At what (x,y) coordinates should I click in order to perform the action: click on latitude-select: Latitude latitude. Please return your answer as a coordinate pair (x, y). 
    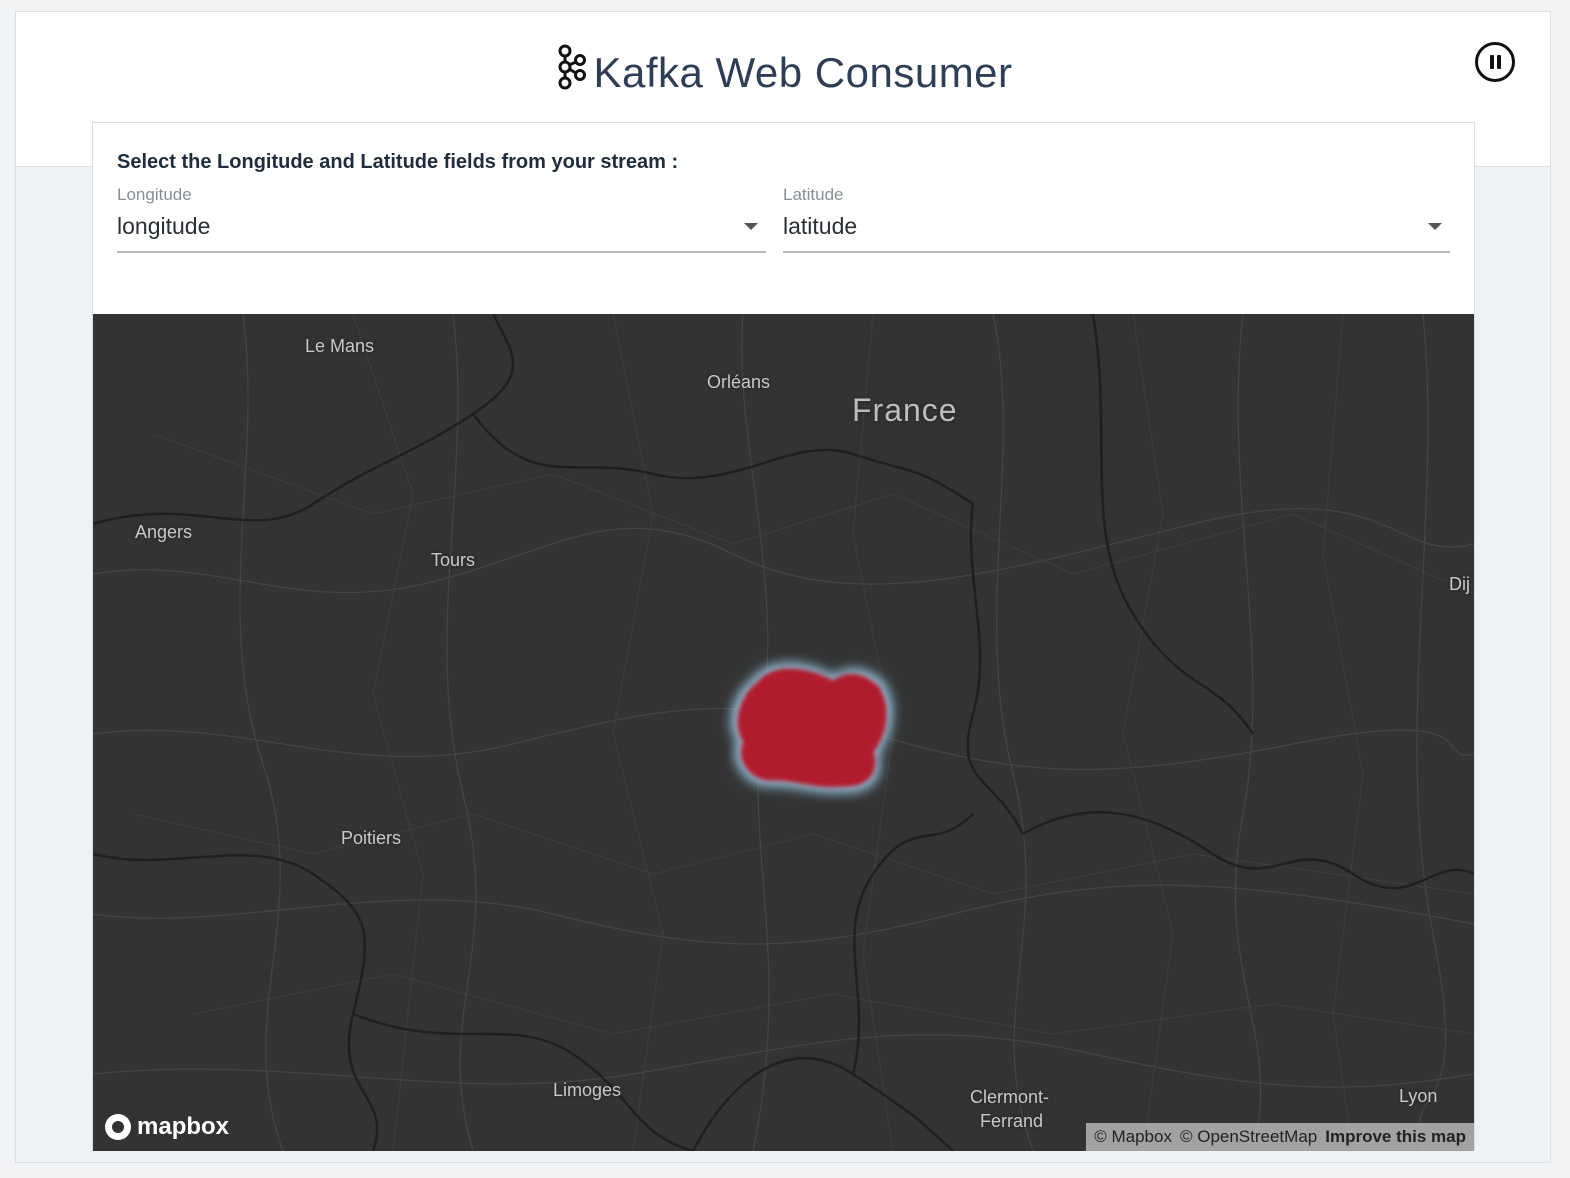
    Looking at the image, I should click on (1116, 219).